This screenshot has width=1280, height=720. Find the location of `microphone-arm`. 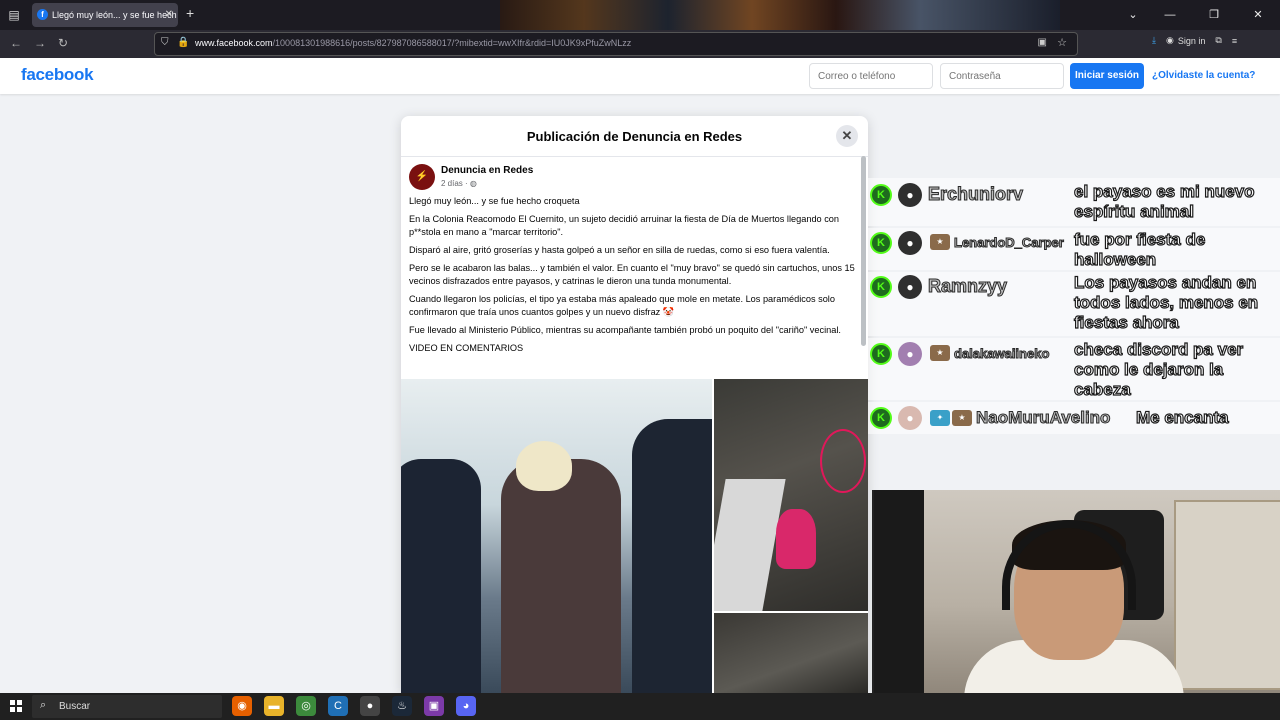

microphone-arm is located at coordinates (899, 595).